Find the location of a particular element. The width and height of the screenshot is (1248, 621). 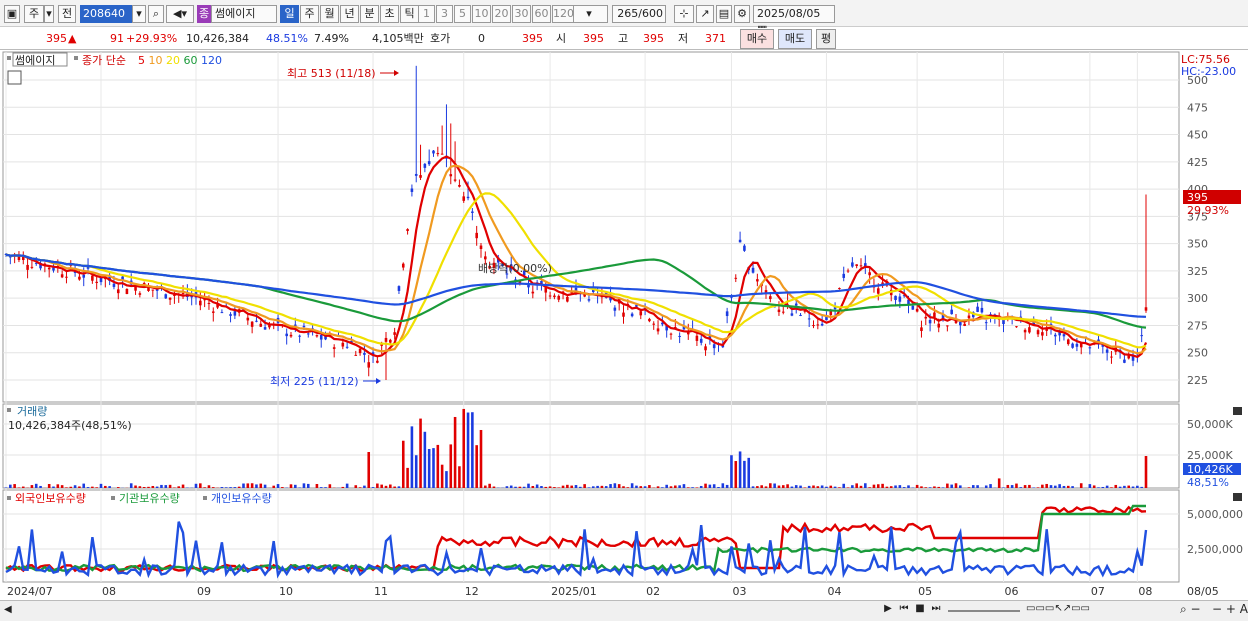

calendar-icon is located at coordinates (14, 77).